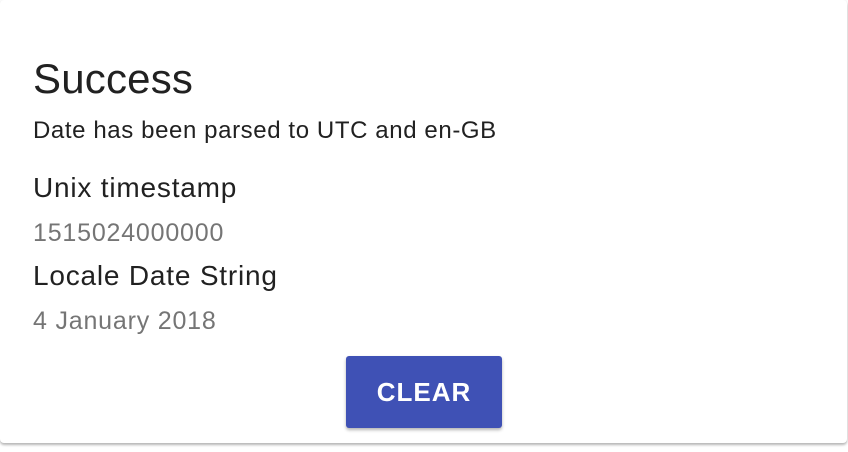  Describe the element at coordinates (155, 275) in the screenshot. I see `locale-date-label: Locale Date String` at that location.